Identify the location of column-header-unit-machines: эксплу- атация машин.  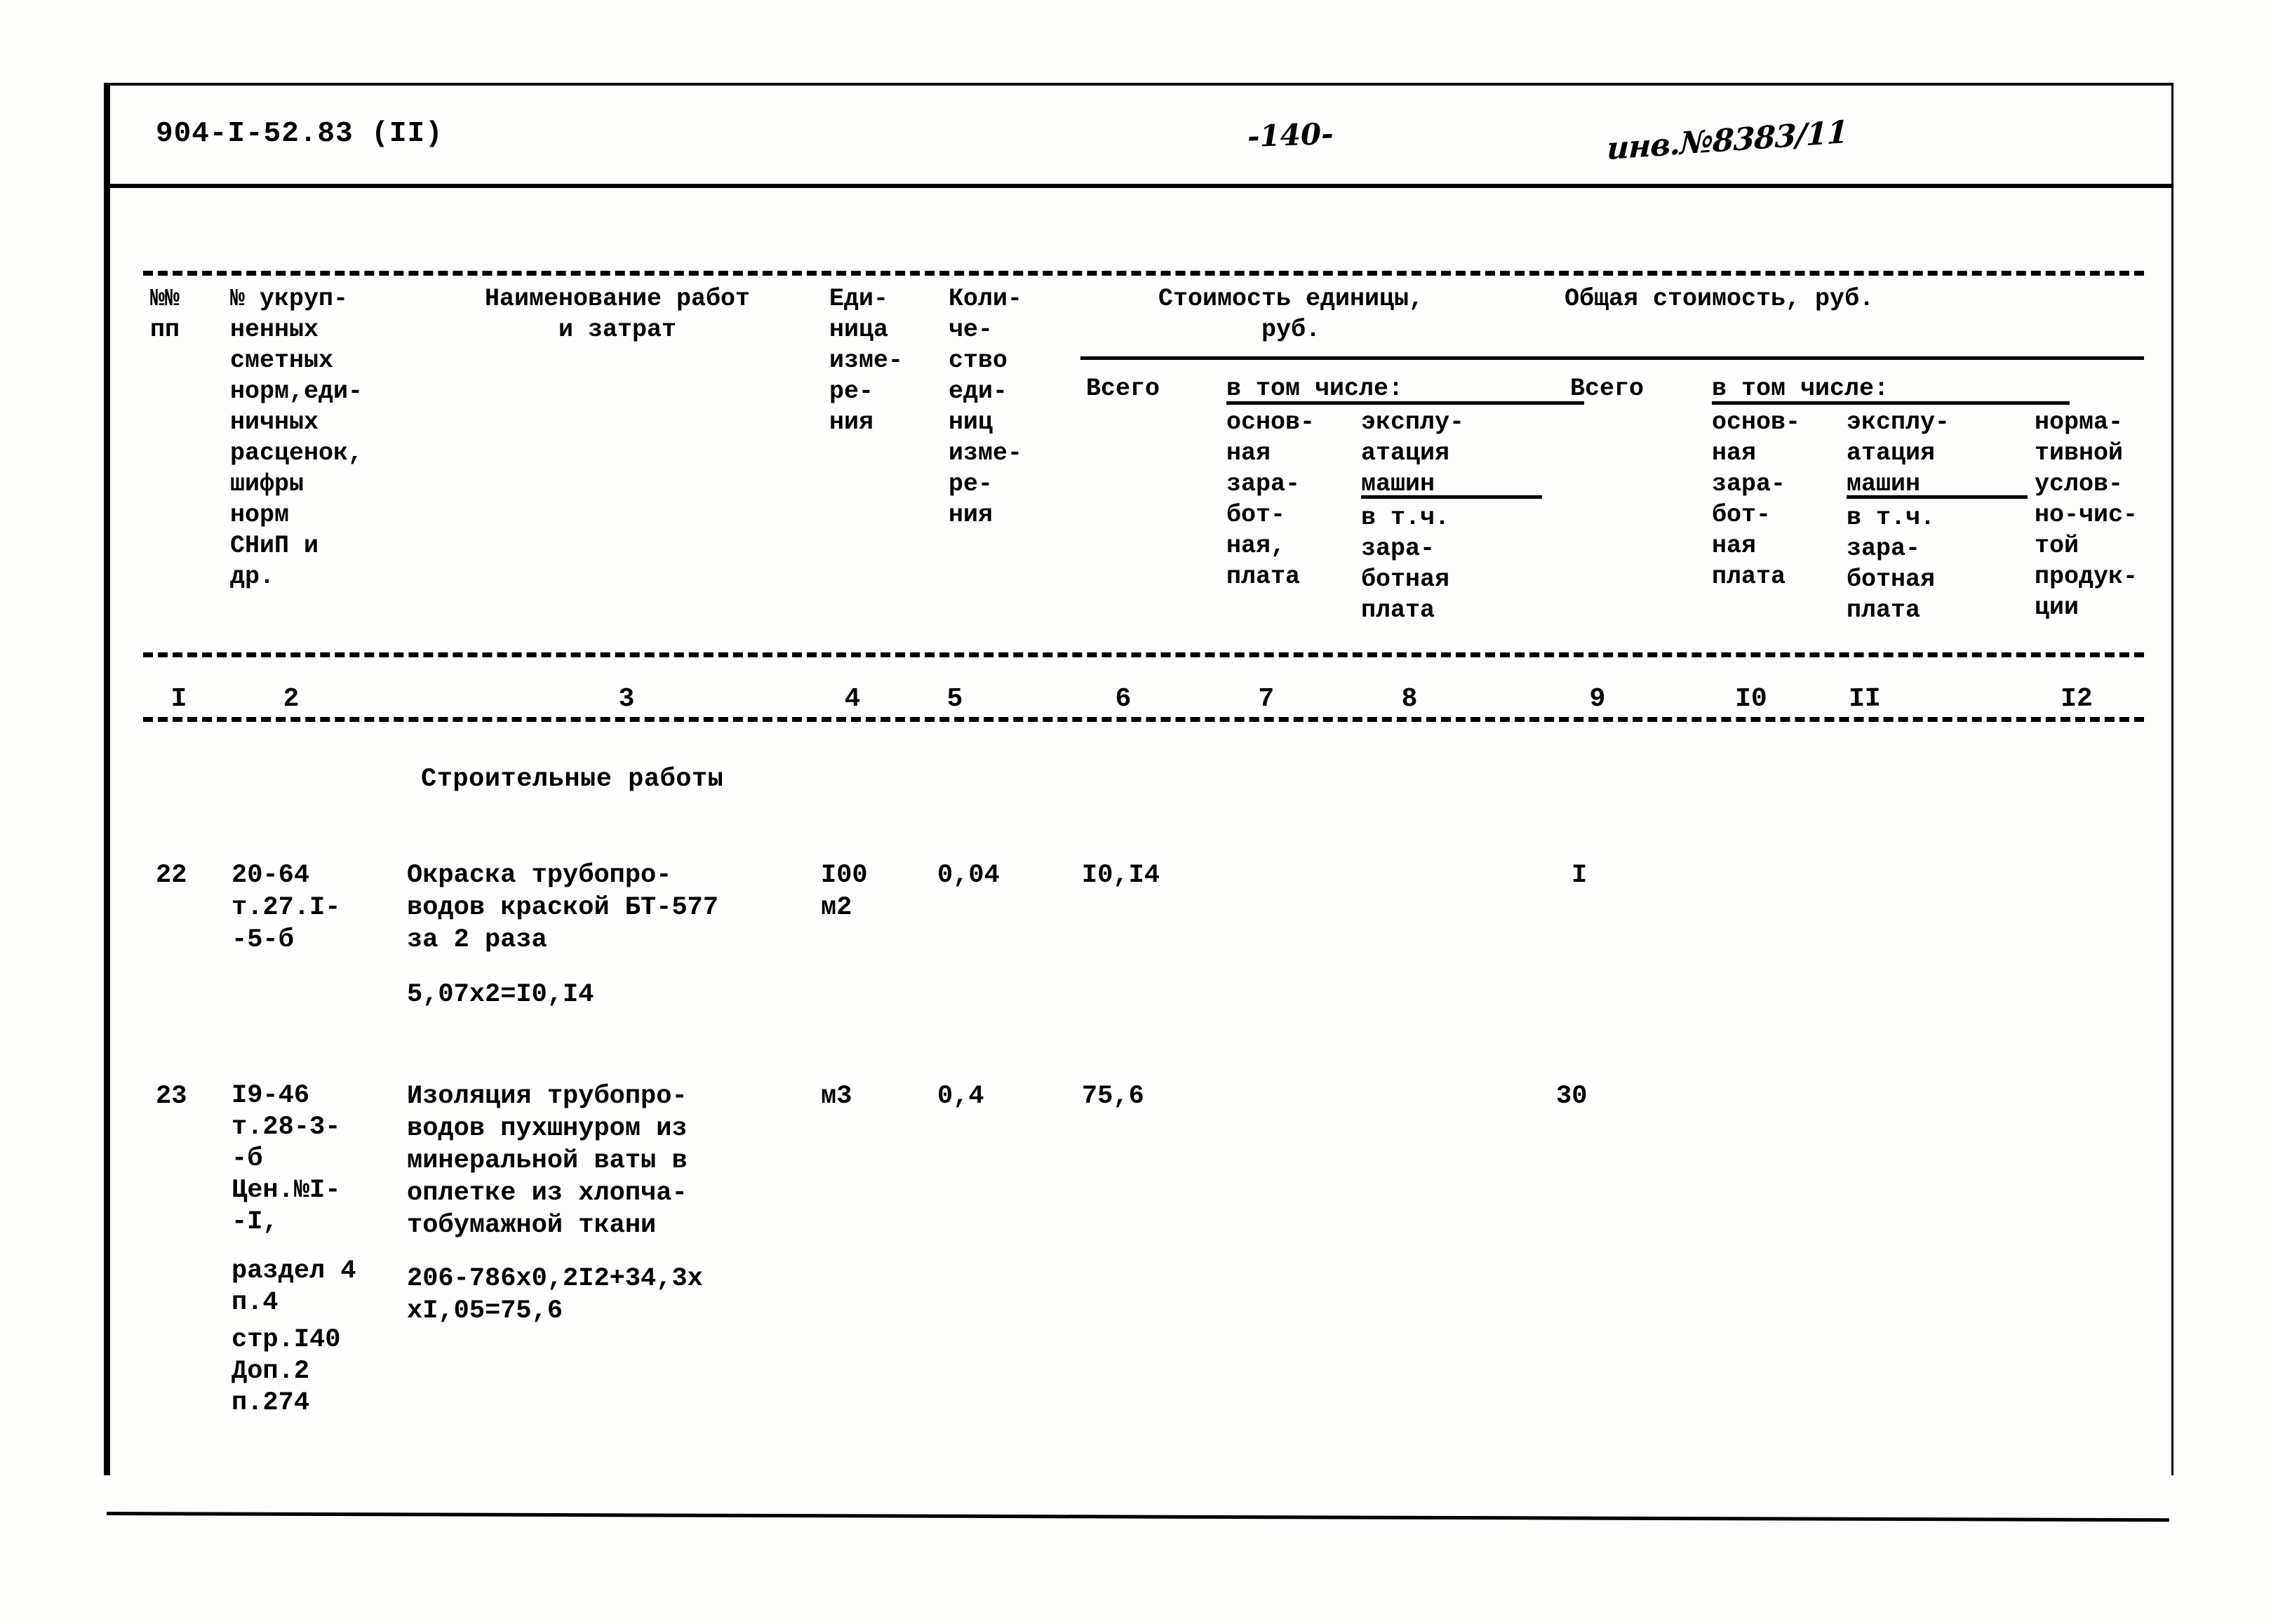
(1413, 453).